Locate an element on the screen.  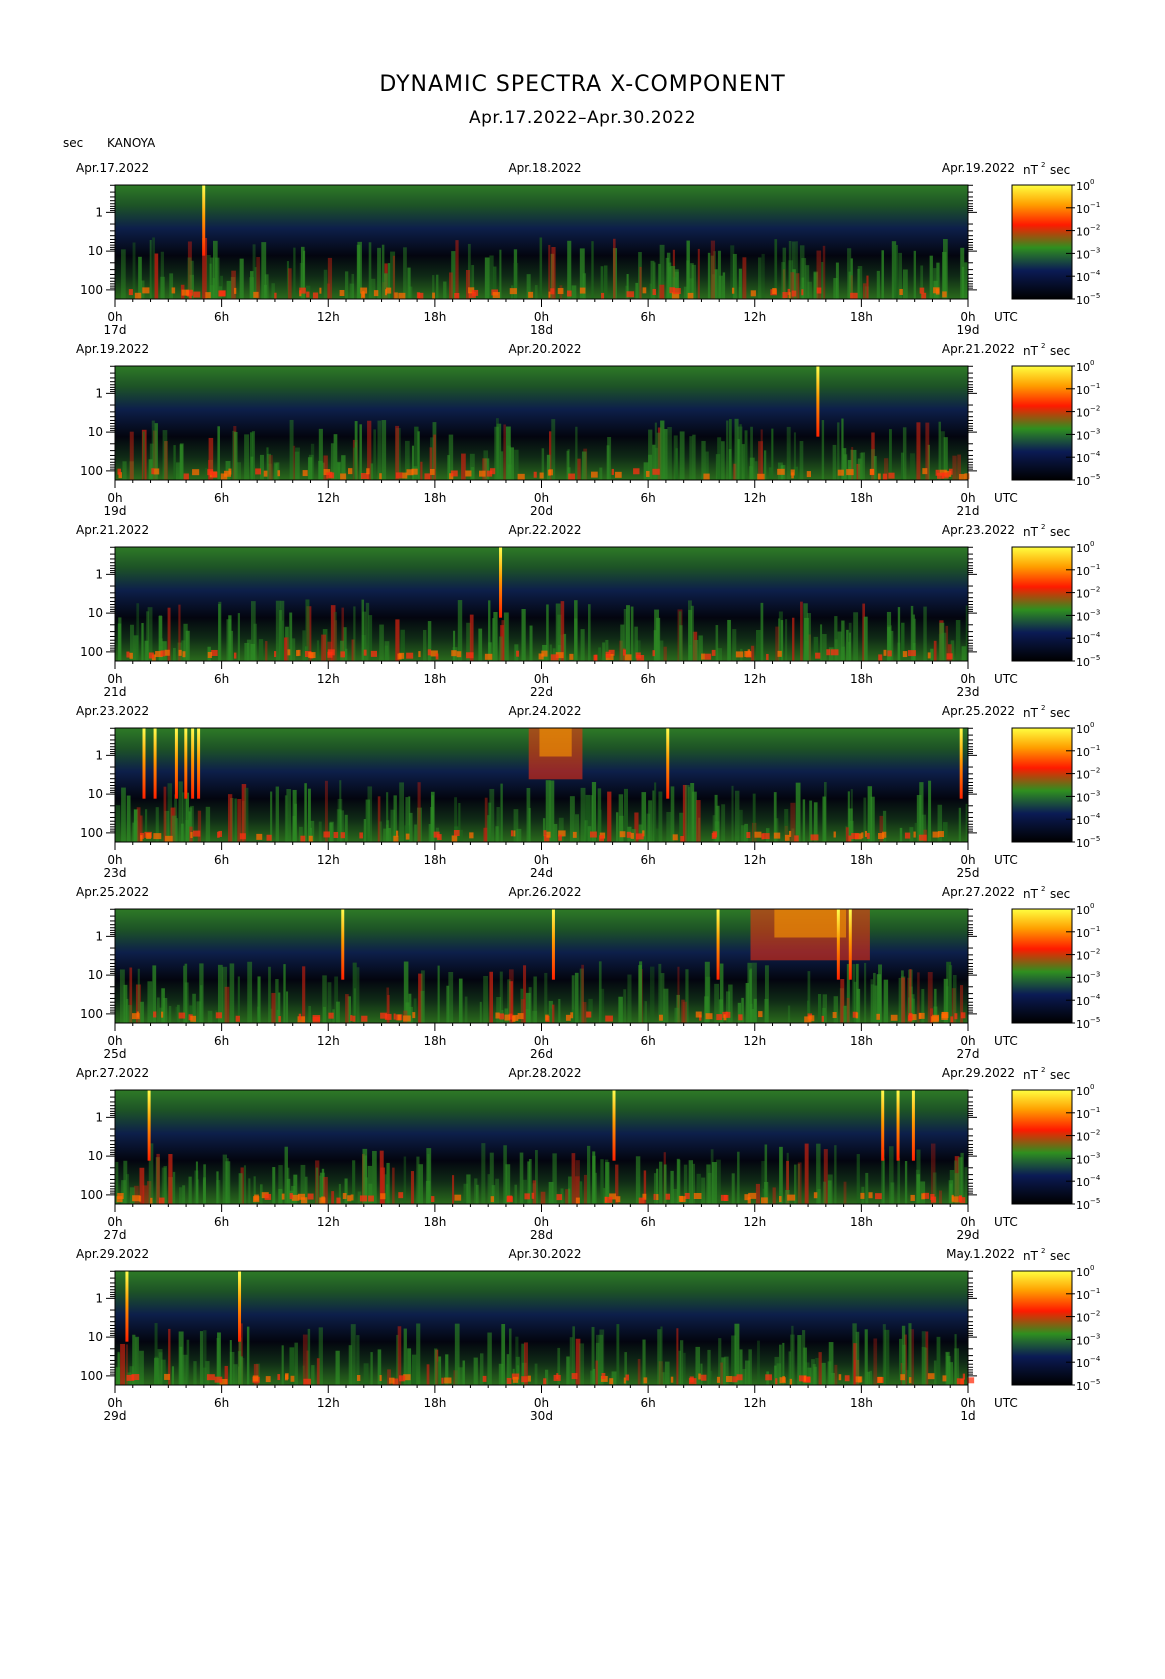
date-left-label: Apr.21.2022 is located at coordinates (112, 530).